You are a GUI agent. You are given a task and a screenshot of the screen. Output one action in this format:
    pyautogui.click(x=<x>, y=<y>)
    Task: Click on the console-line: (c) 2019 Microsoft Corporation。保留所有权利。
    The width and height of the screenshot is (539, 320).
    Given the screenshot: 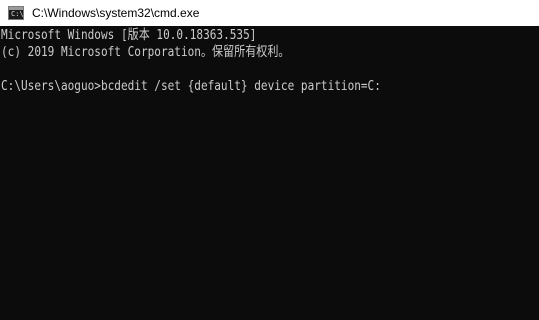 What is the action you would take?
    pyautogui.click(x=145, y=52)
    